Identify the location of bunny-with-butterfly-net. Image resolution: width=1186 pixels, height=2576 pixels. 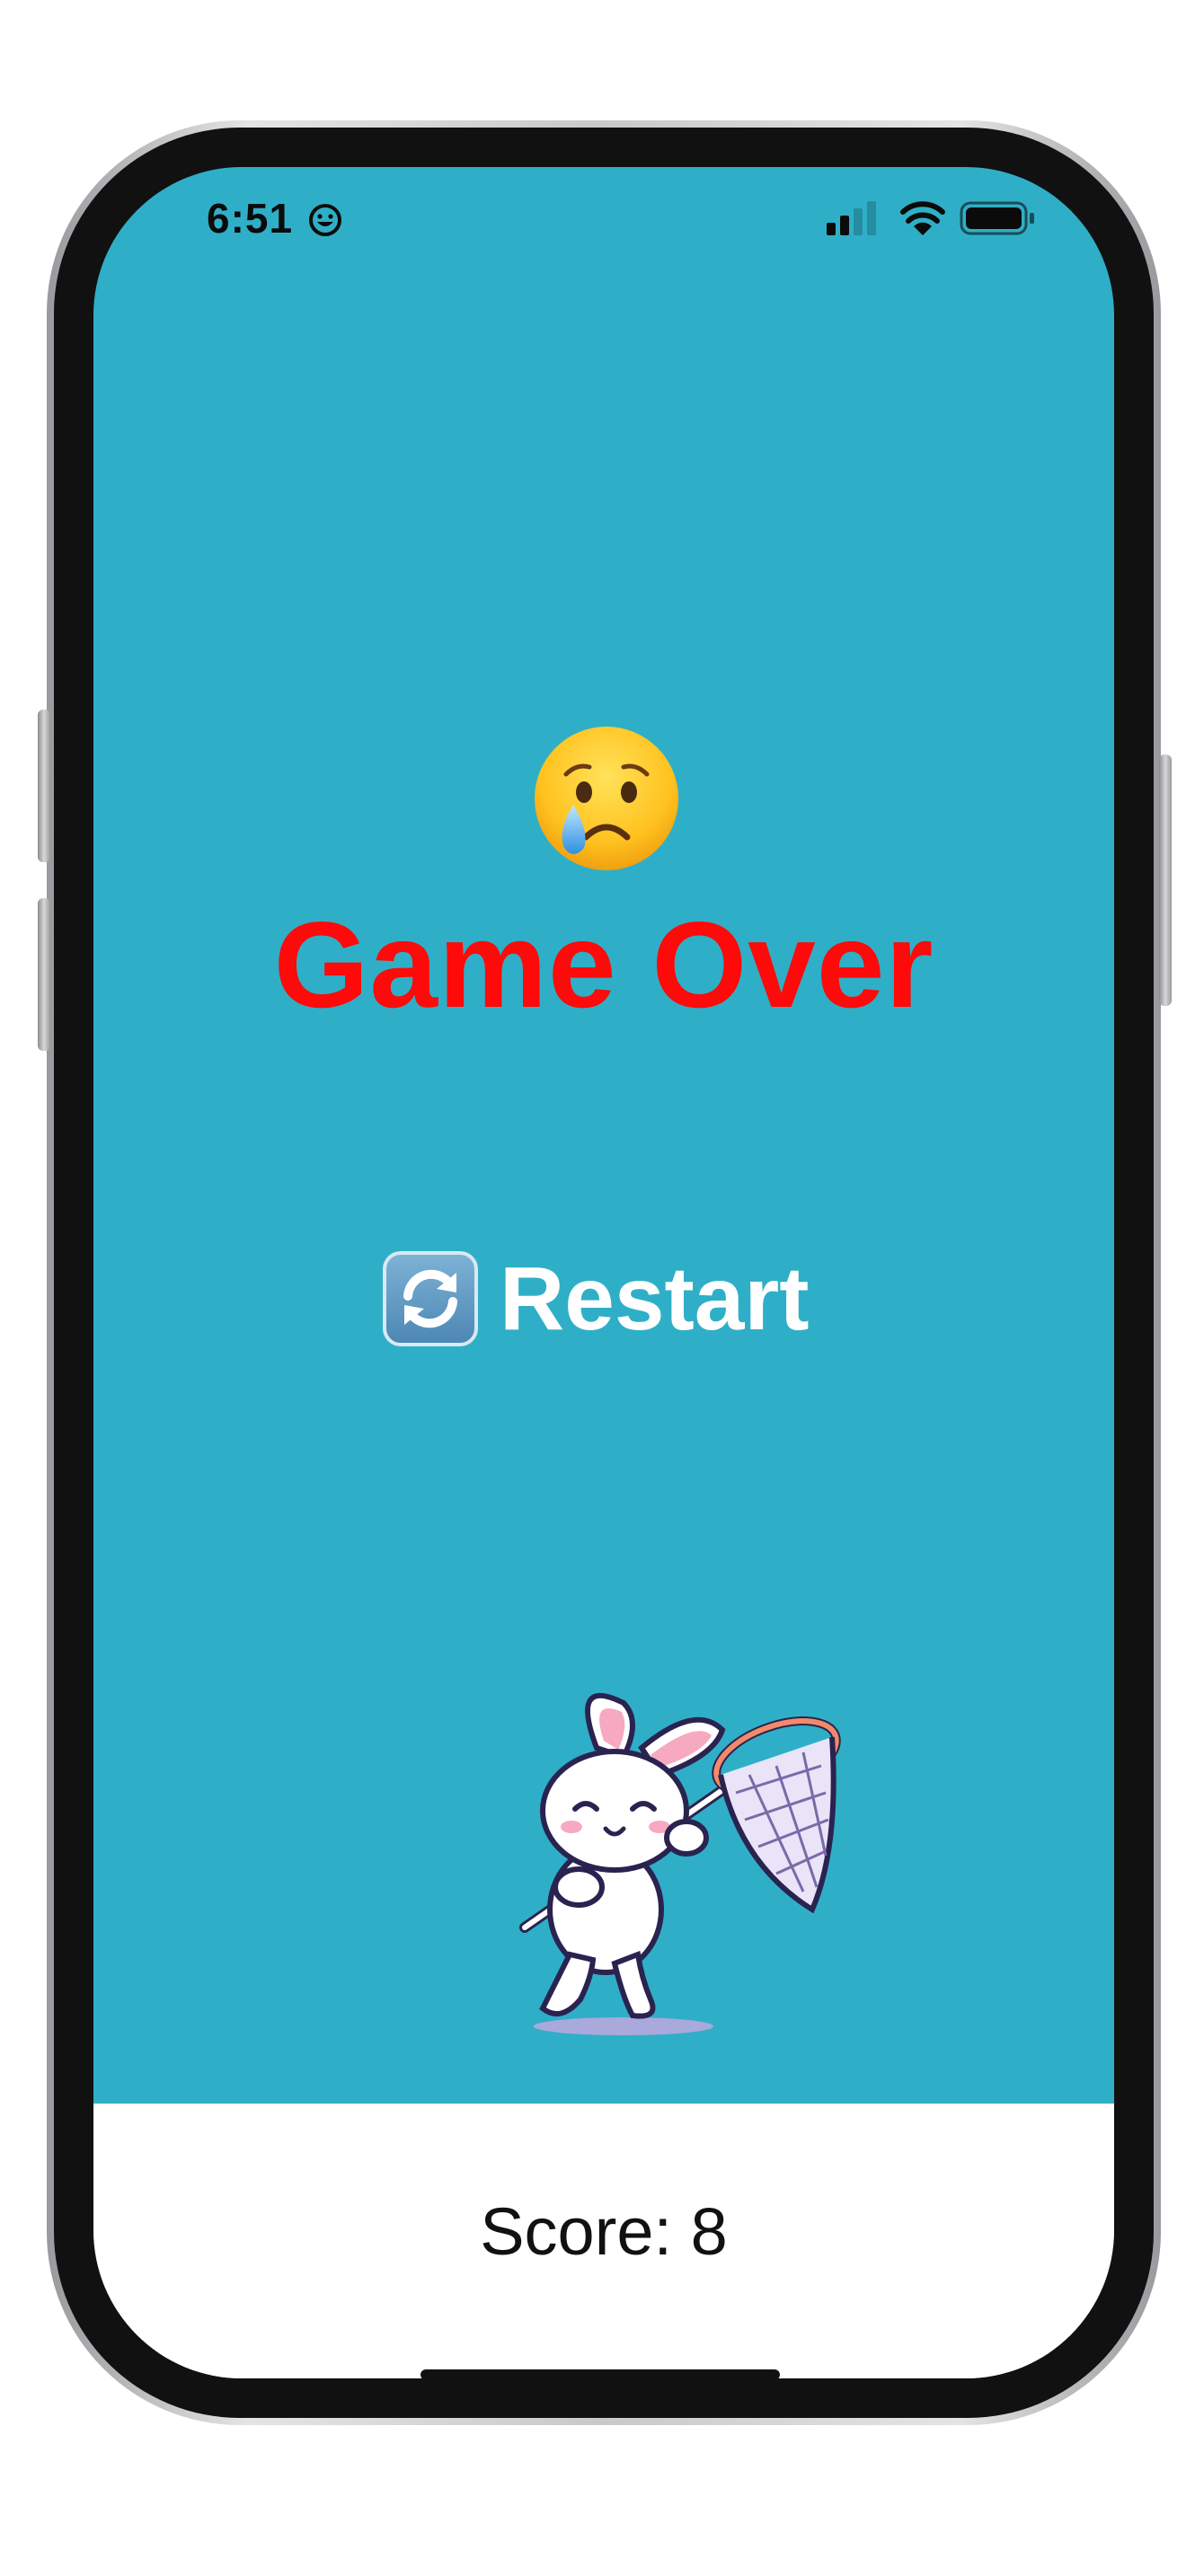
(680, 1863).